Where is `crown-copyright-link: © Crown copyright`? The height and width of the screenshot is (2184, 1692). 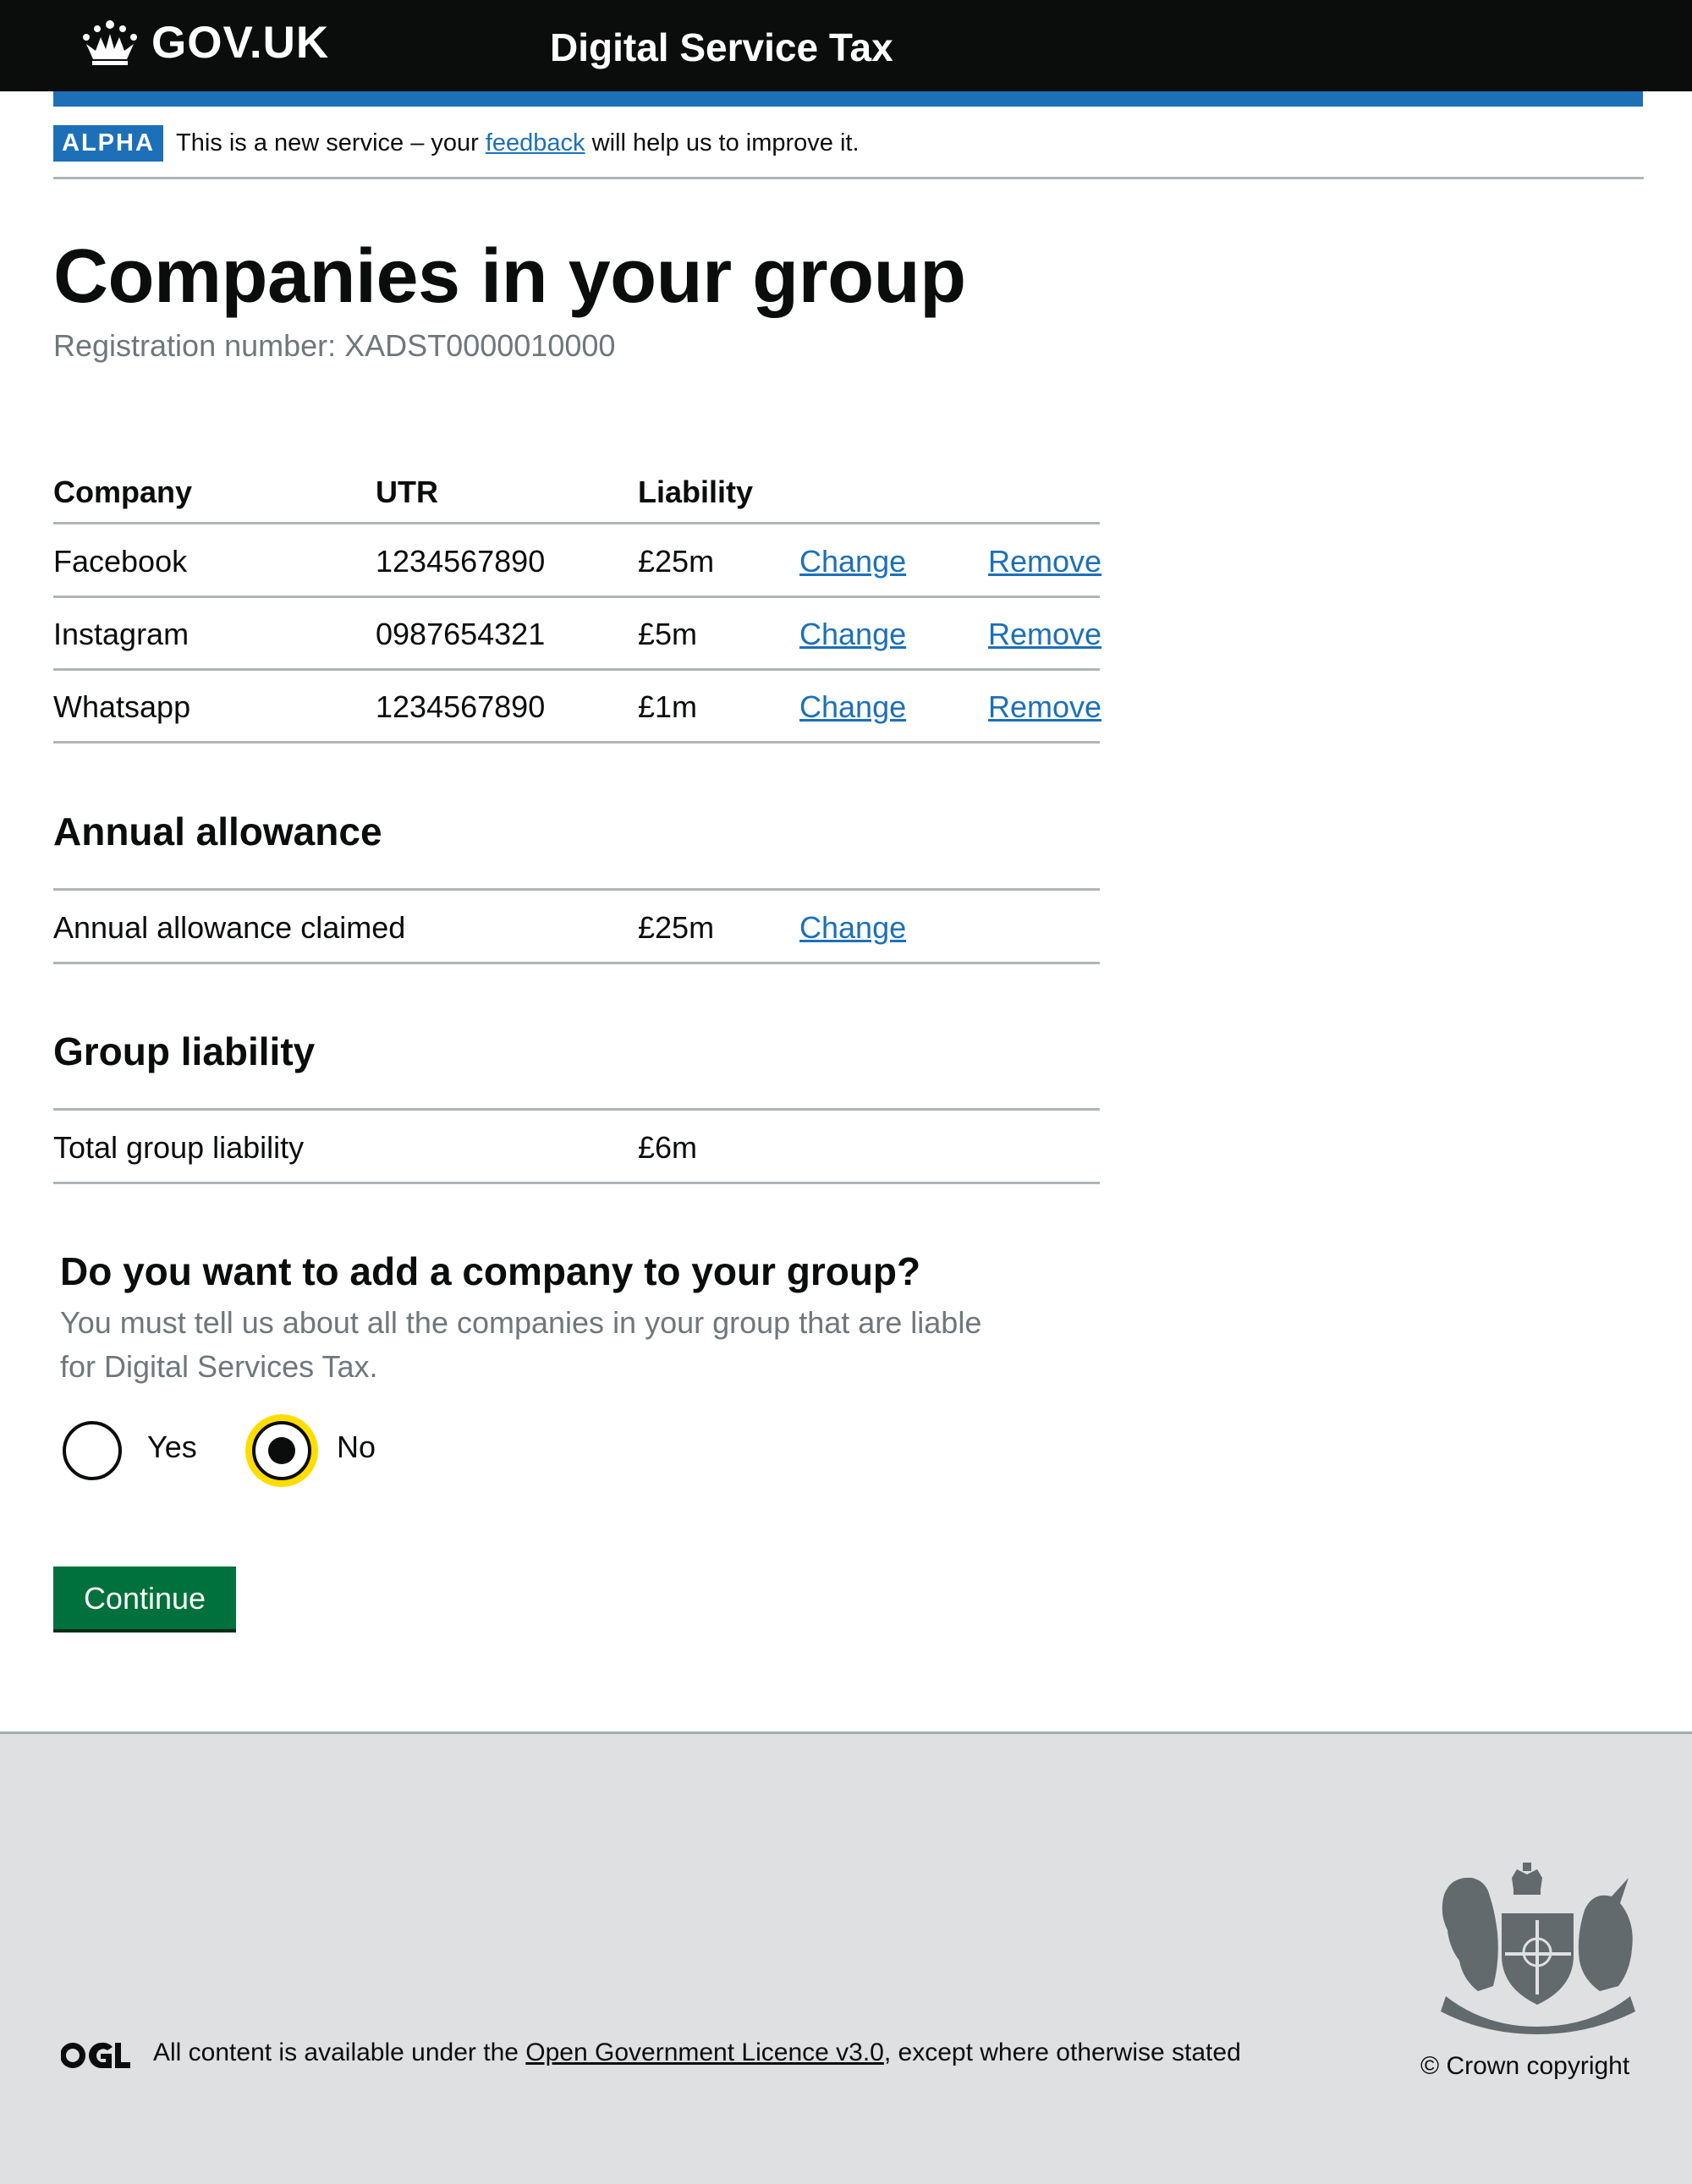
crown-copyright-link: © Crown copyright is located at coordinates (1524, 2066).